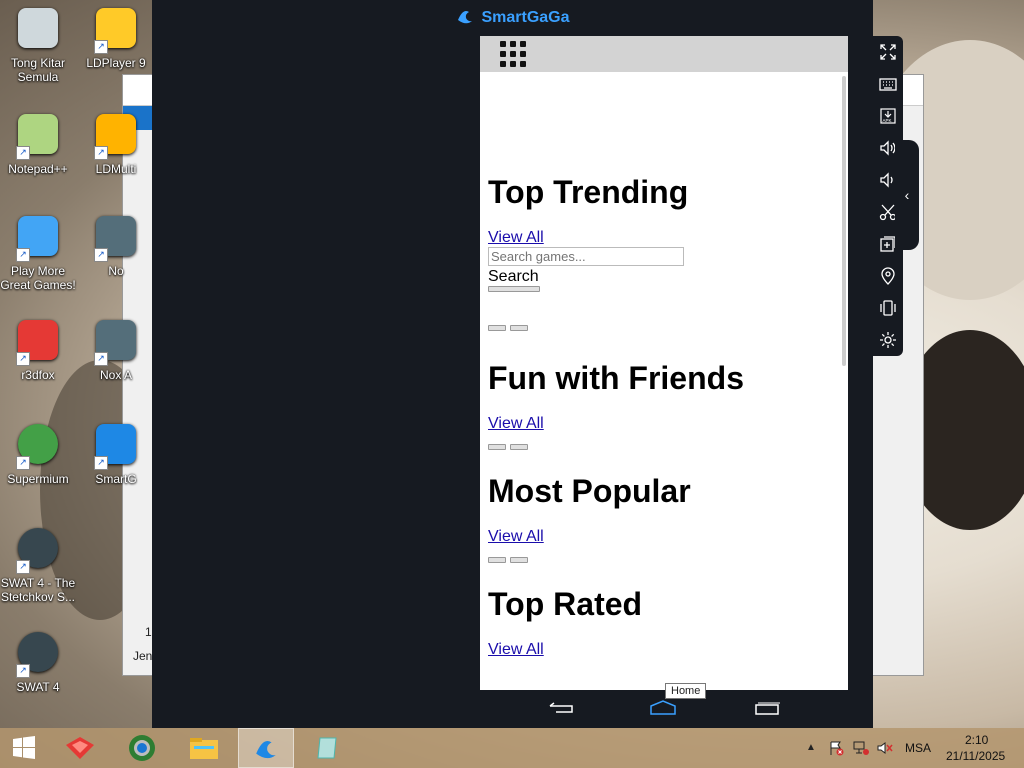  I want to click on desktop-icon-label: r3dfox, so click(38, 375).